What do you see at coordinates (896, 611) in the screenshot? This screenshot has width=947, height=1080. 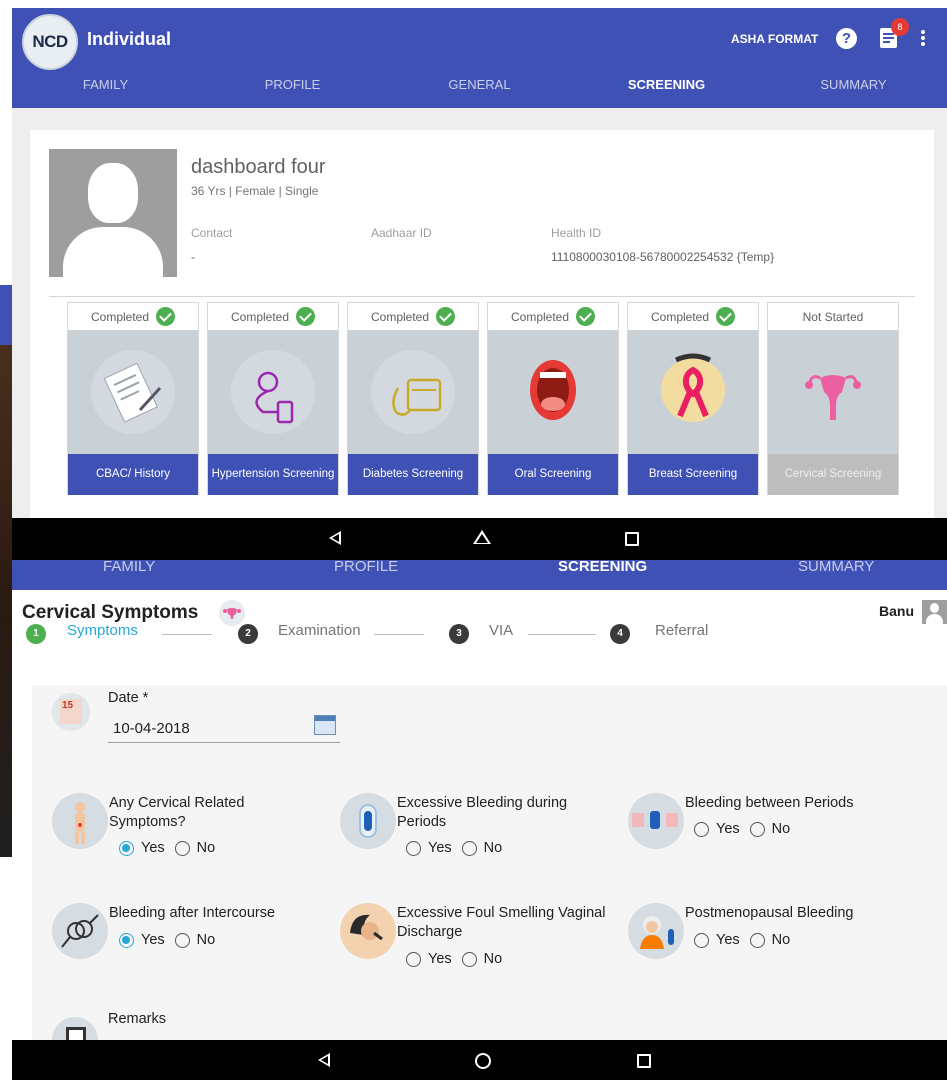 I see `user-name: Banu` at bounding box center [896, 611].